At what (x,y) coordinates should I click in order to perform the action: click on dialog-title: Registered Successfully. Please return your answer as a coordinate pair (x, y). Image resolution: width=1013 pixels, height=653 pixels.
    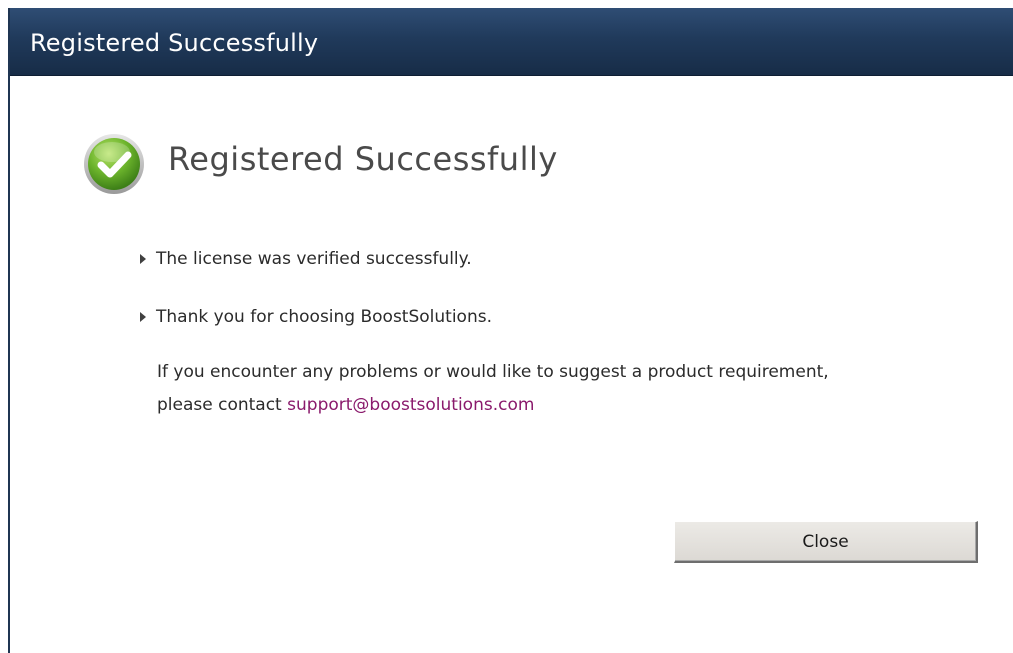
    Looking at the image, I should click on (174, 43).